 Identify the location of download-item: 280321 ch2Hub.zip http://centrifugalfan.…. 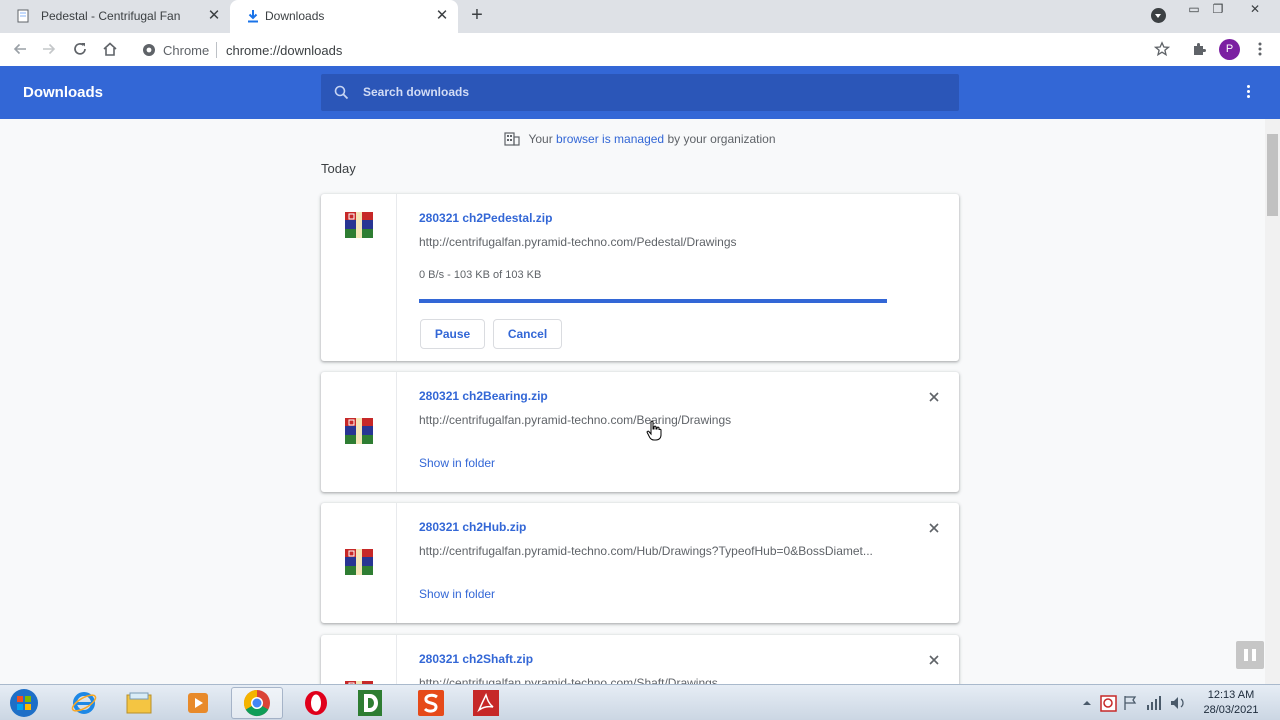
(640, 563).